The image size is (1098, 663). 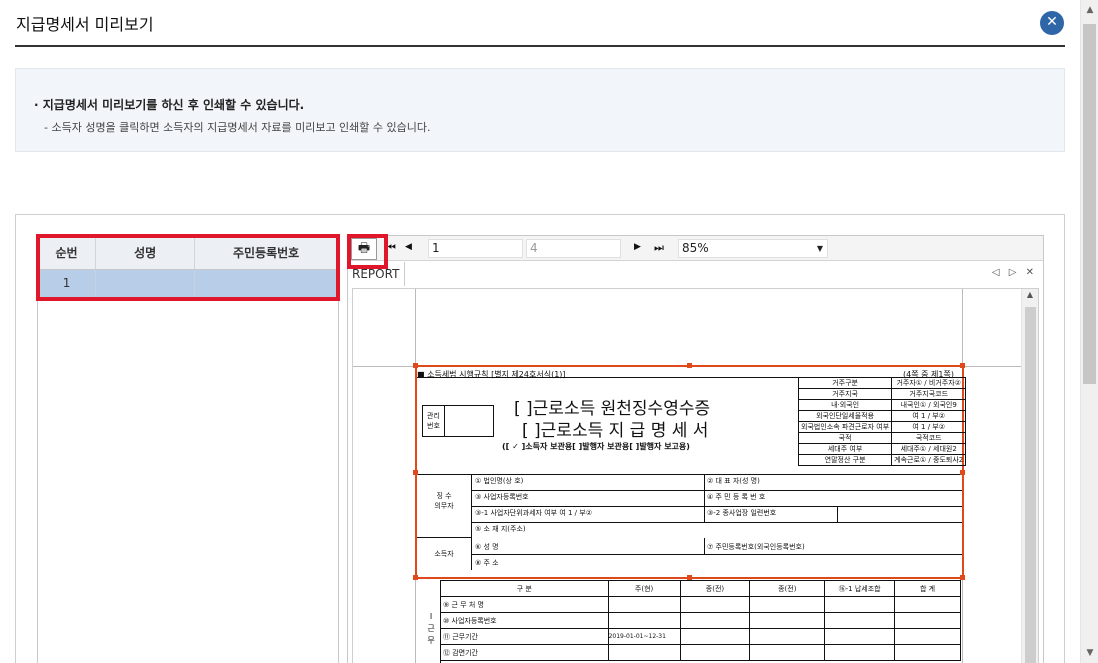 I want to click on payer-cell: ③ 사업자등록번호, so click(x=502, y=497).